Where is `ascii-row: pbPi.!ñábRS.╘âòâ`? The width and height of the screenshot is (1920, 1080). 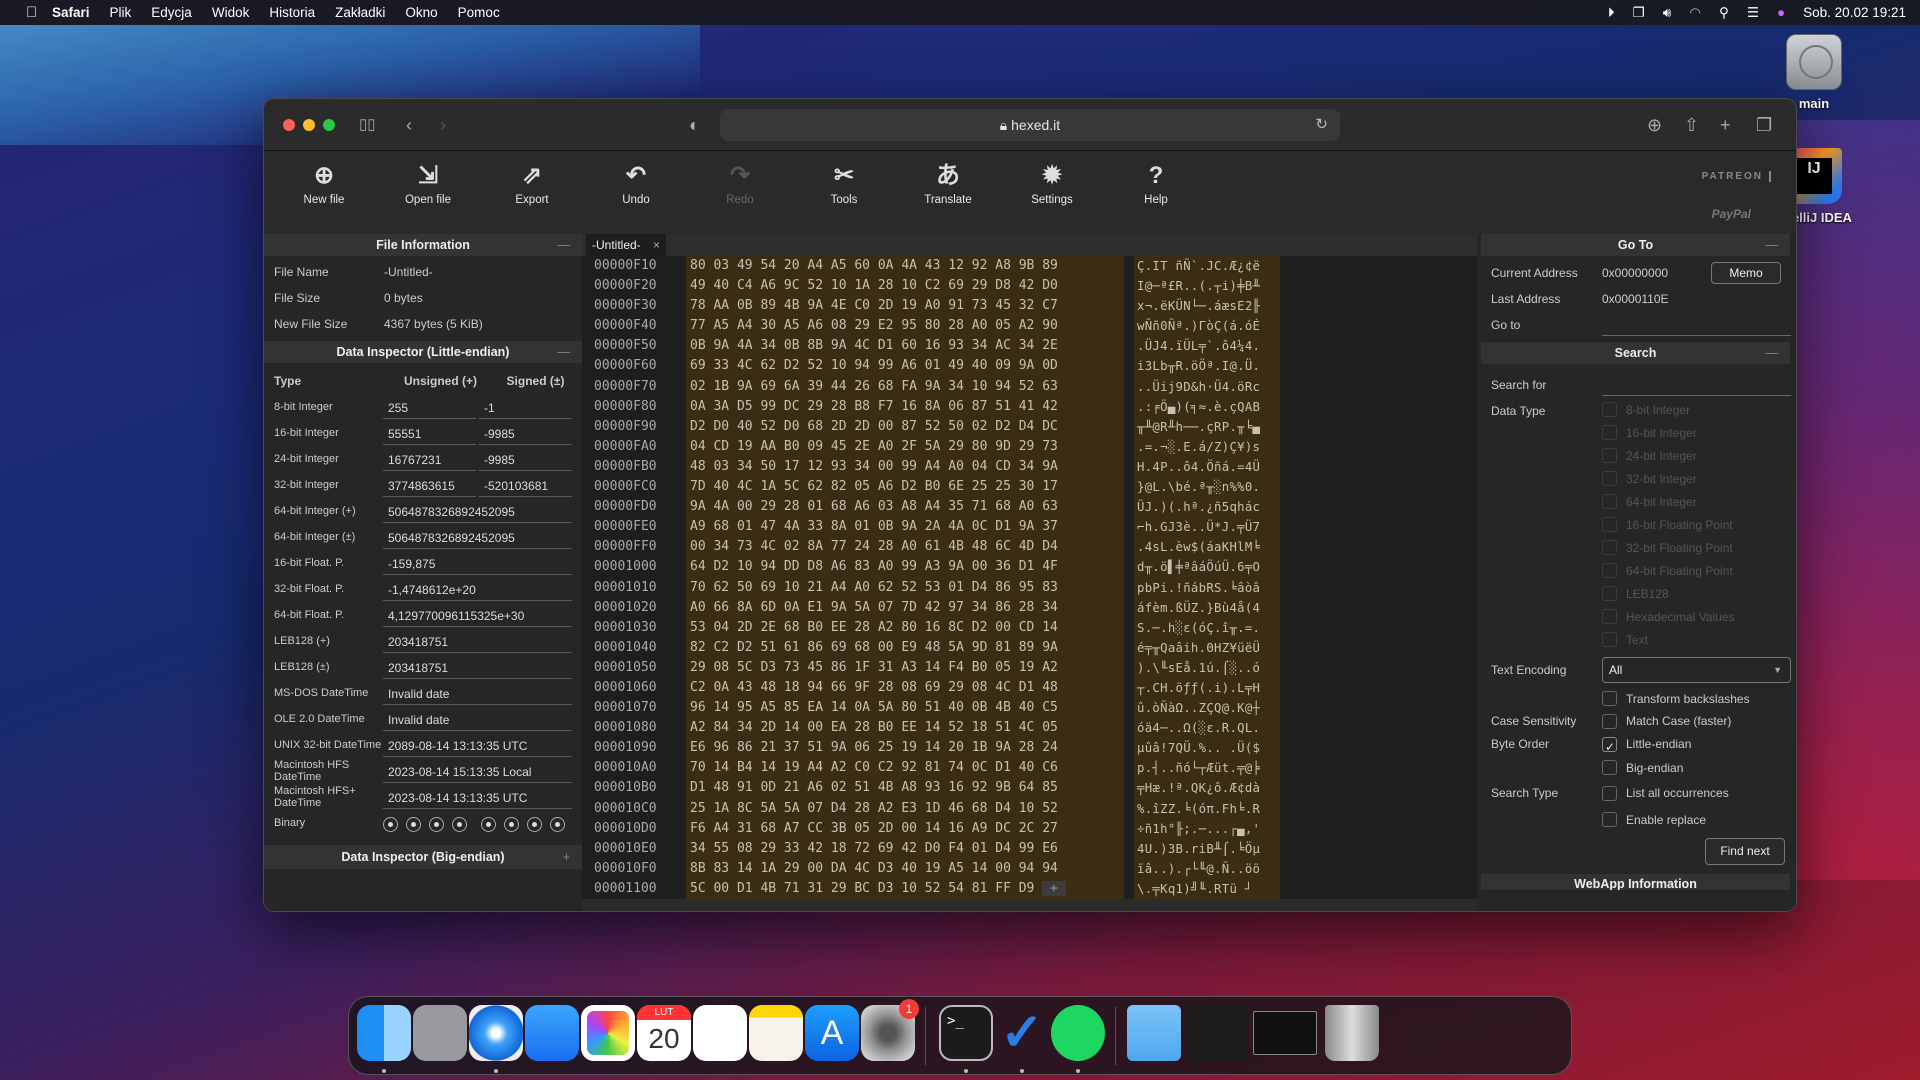 ascii-row: pbPi.!ñábRS.╘âòâ is located at coordinates (1207, 588).